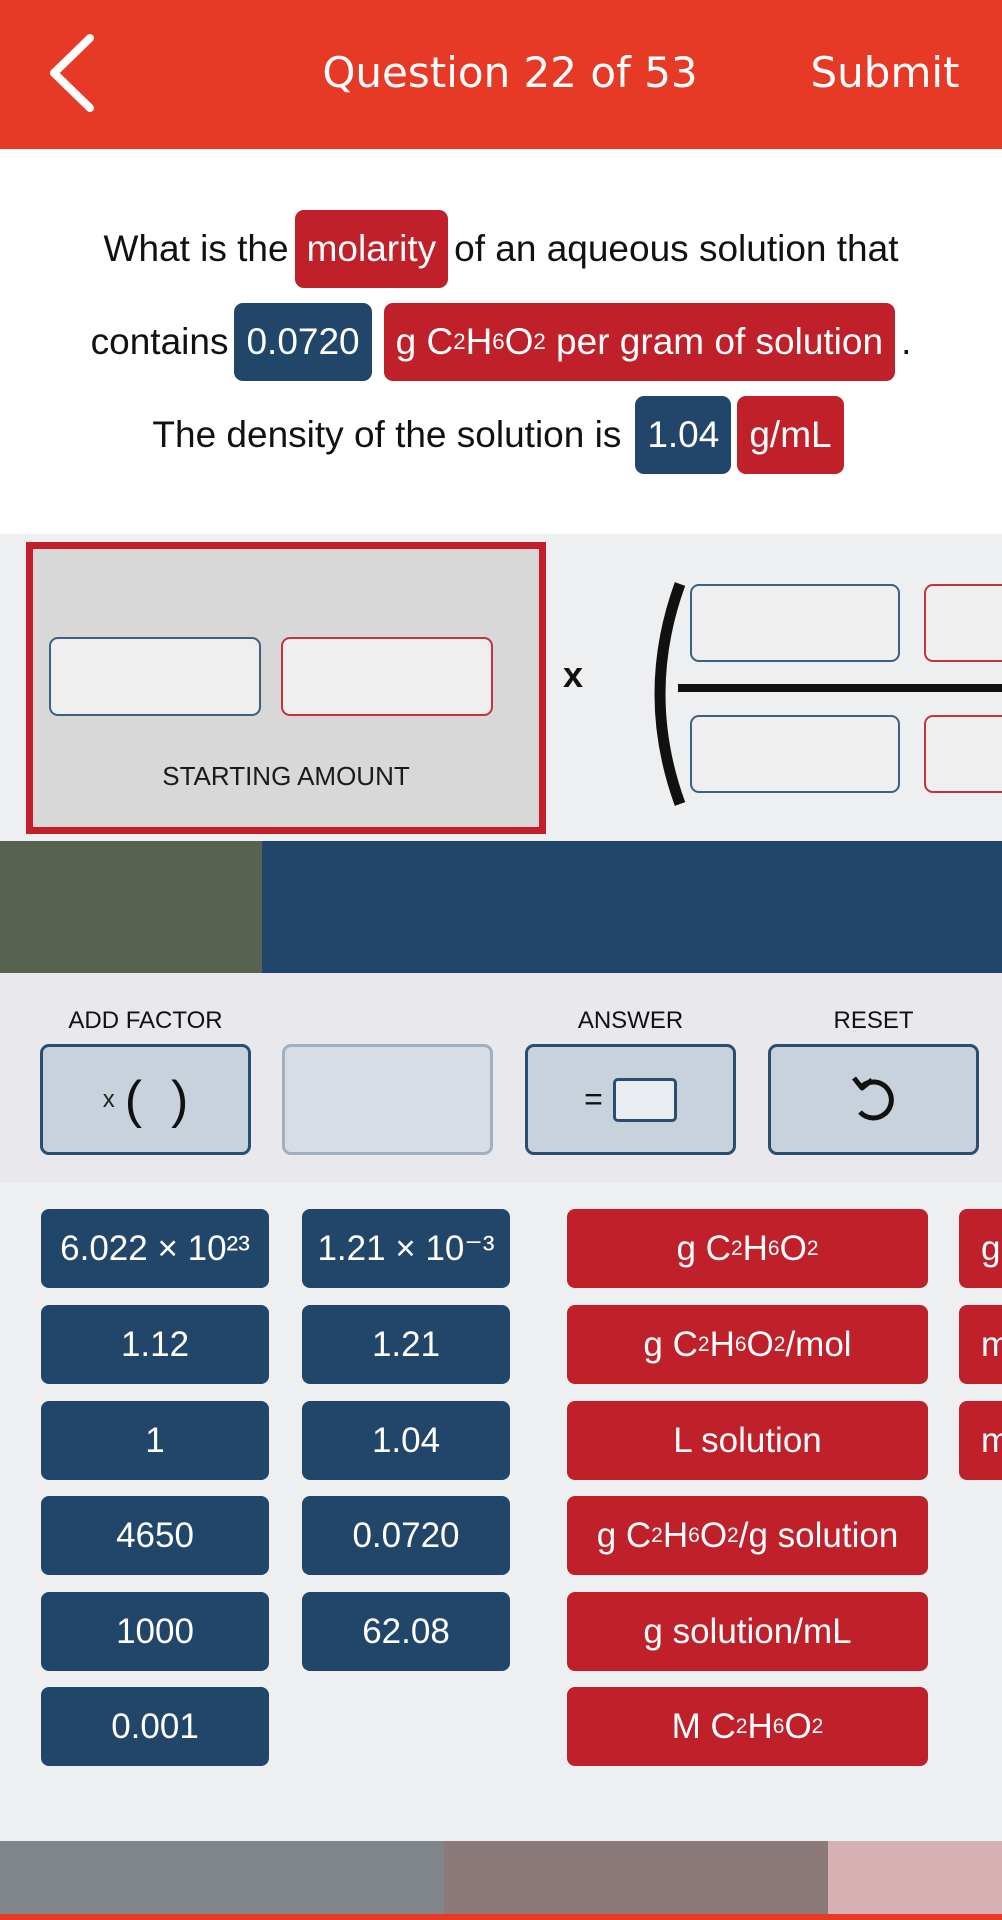  I want to click on reset-icon, so click(872, 1097).